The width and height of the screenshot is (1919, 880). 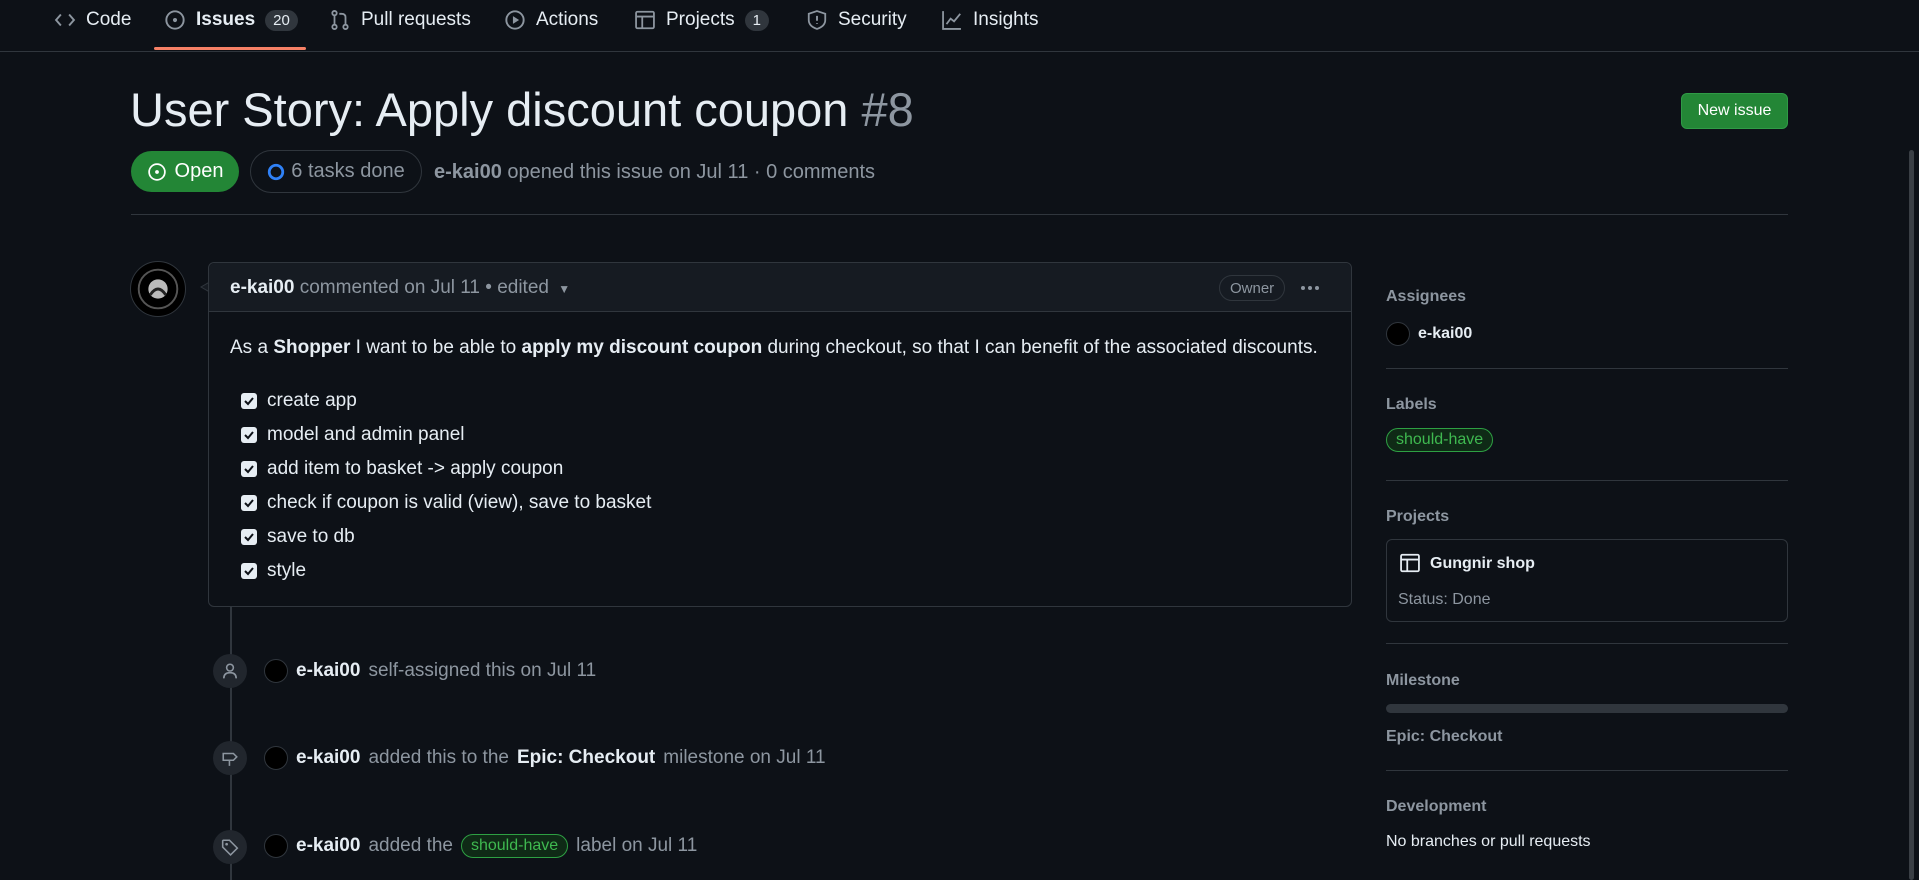 I want to click on task-item: style, so click(x=446, y=571).